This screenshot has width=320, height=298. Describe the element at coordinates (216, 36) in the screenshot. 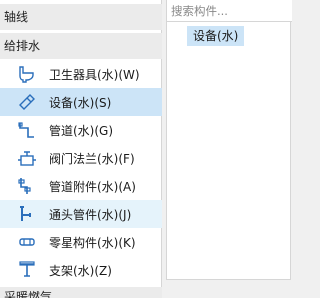

I see `component-item-equipment: 设备(水)` at that location.